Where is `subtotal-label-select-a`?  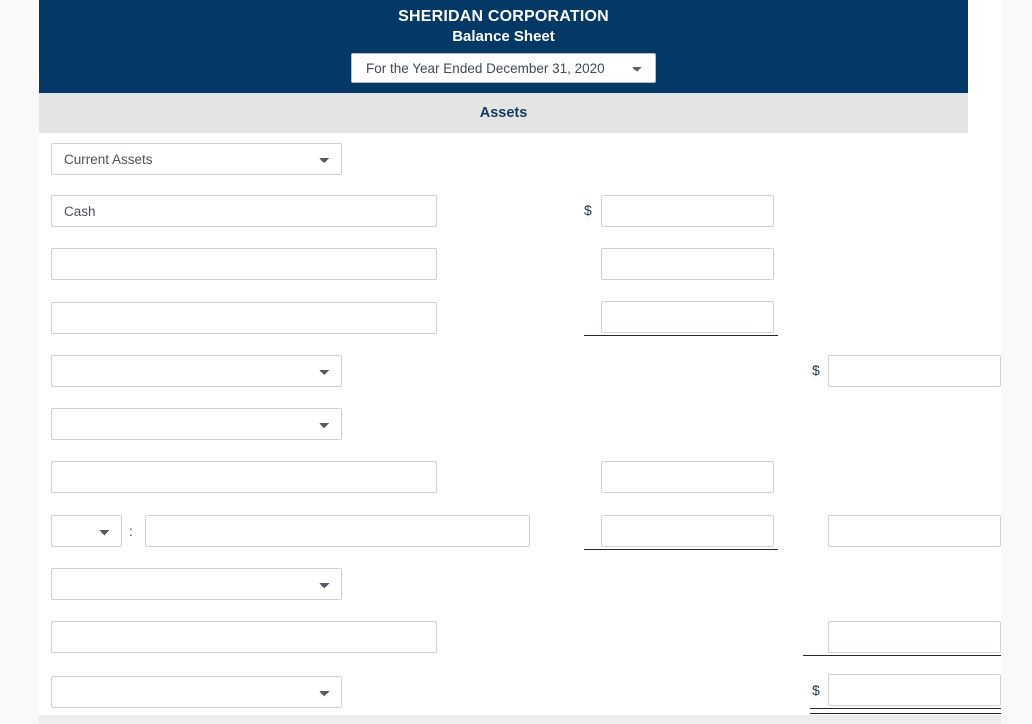 subtotal-label-select-a is located at coordinates (196, 371).